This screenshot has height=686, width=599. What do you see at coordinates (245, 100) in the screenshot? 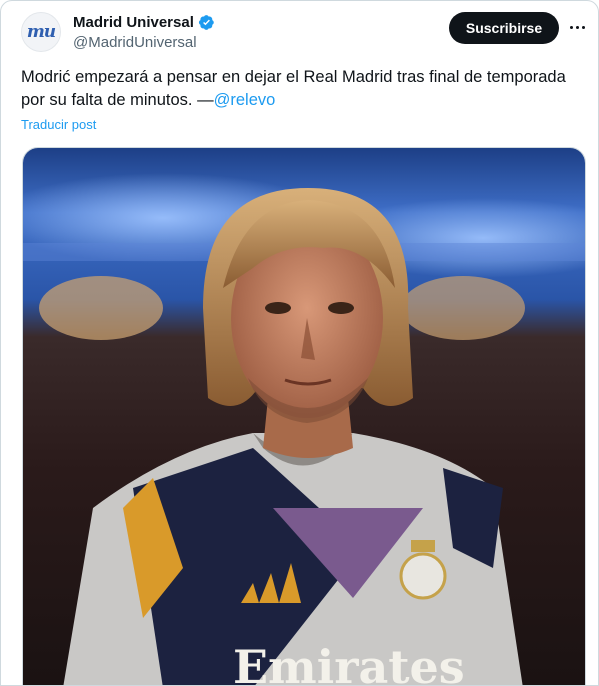
I see `mention-link: @relevo` at bounding box center [245, 100].